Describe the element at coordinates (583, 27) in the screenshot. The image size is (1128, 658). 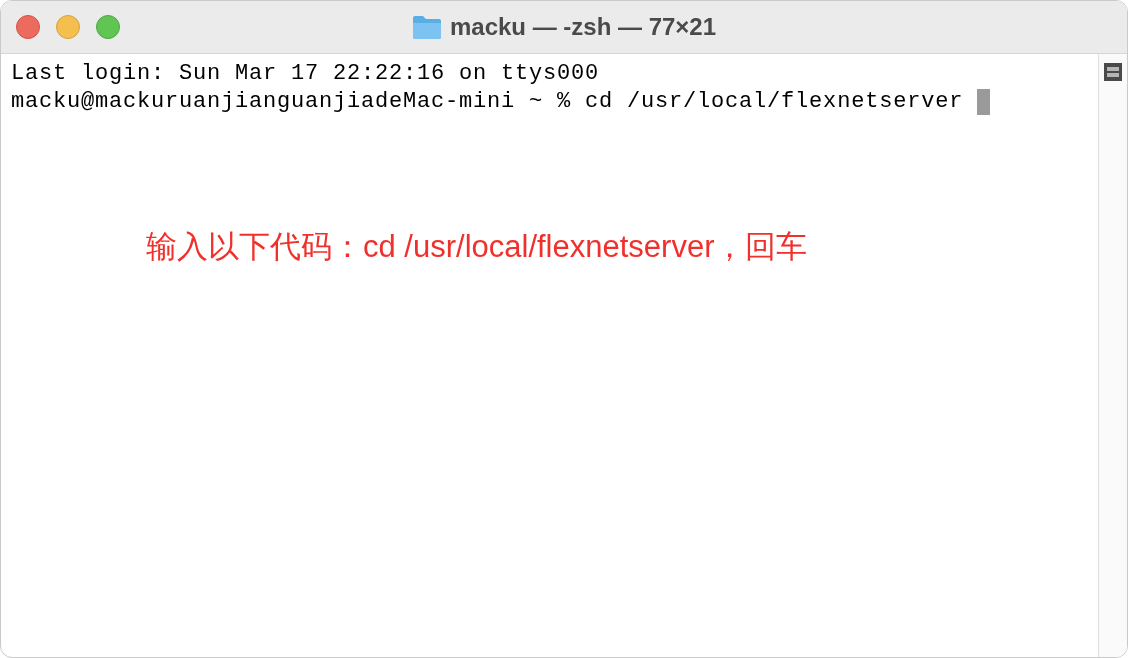
I see `window-title: macku — -zsh — 77×21` at that location.